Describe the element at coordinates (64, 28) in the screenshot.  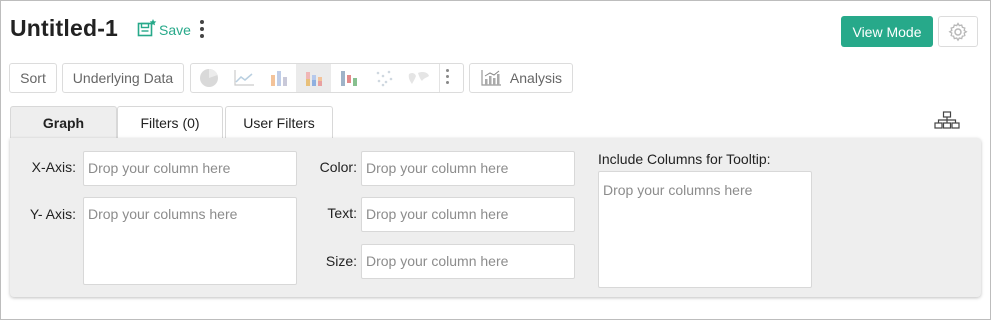
I see `report-title: Untitled-1` at that location.